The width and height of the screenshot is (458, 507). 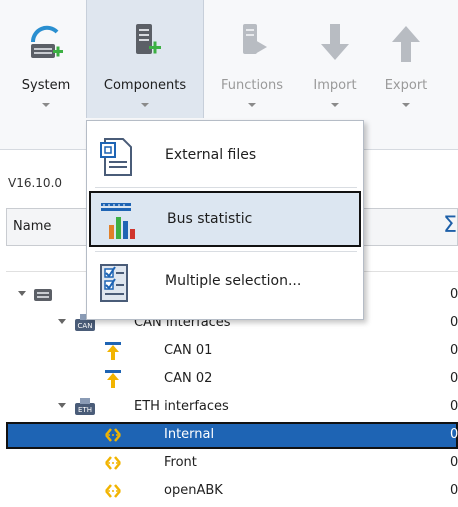 I want to click on import-button-label: Import, so click(x=335, y=85).